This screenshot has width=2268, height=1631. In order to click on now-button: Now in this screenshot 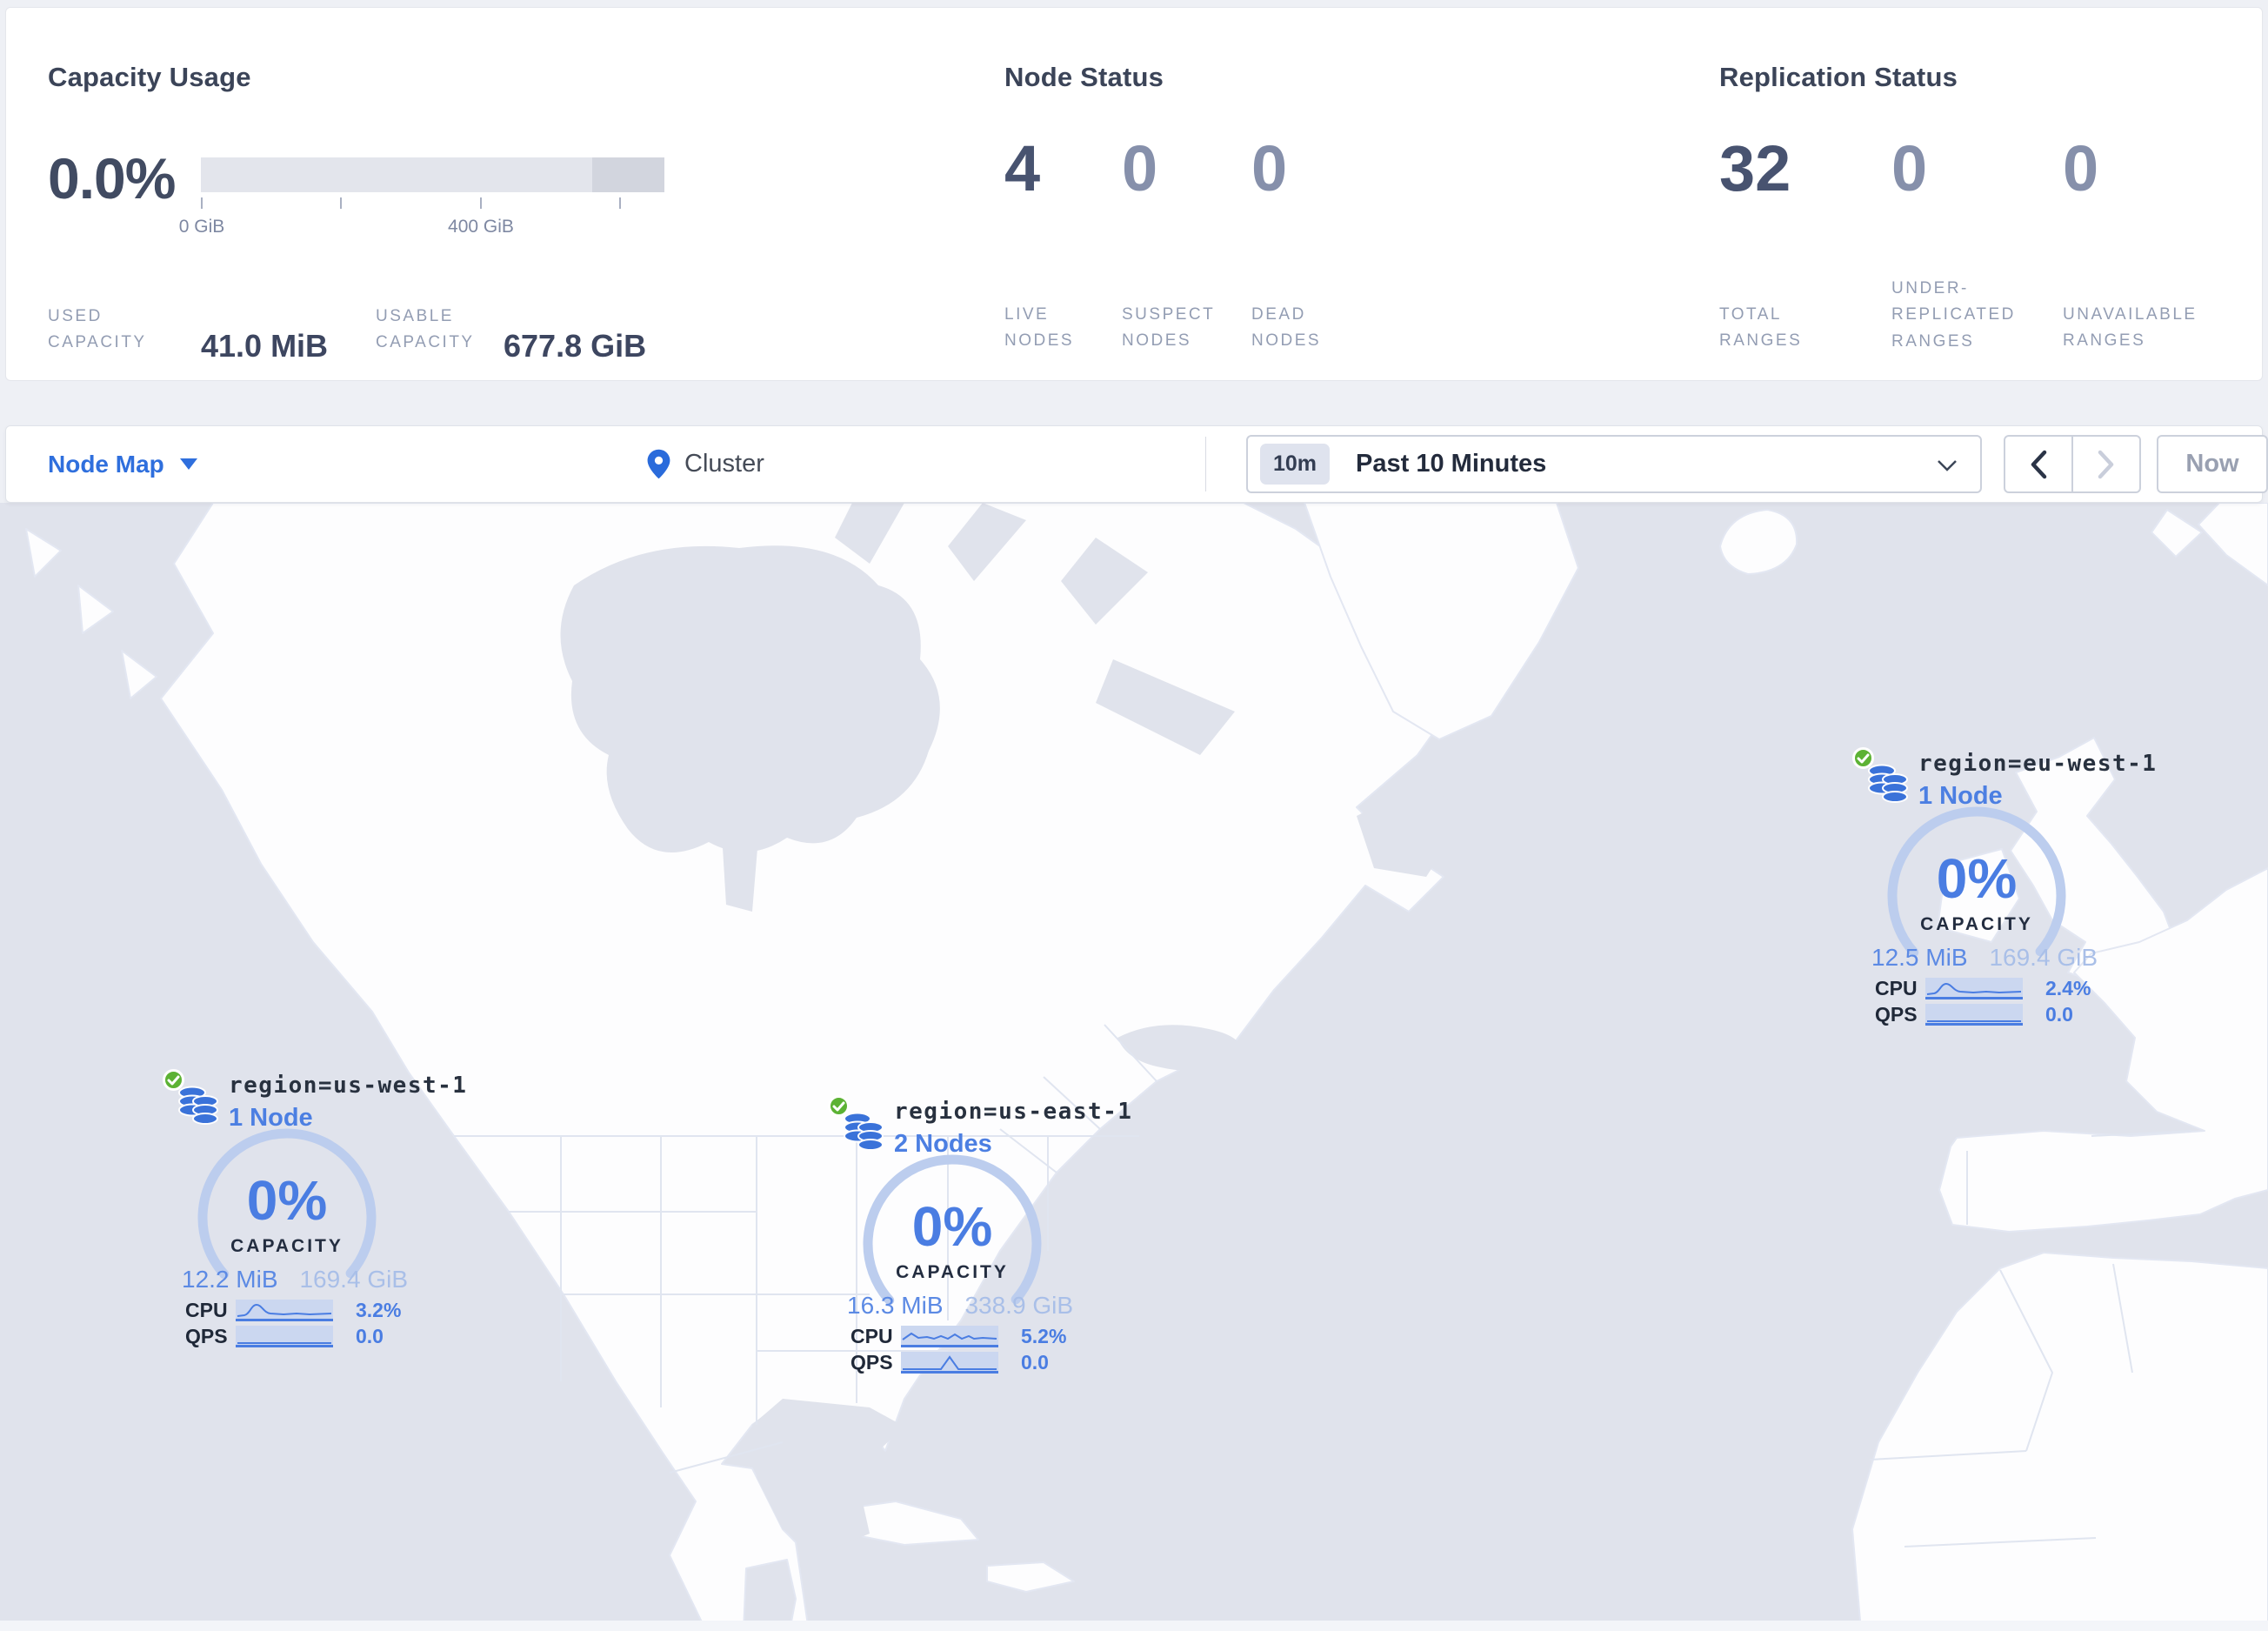, I will do `click(2212, 464)`.